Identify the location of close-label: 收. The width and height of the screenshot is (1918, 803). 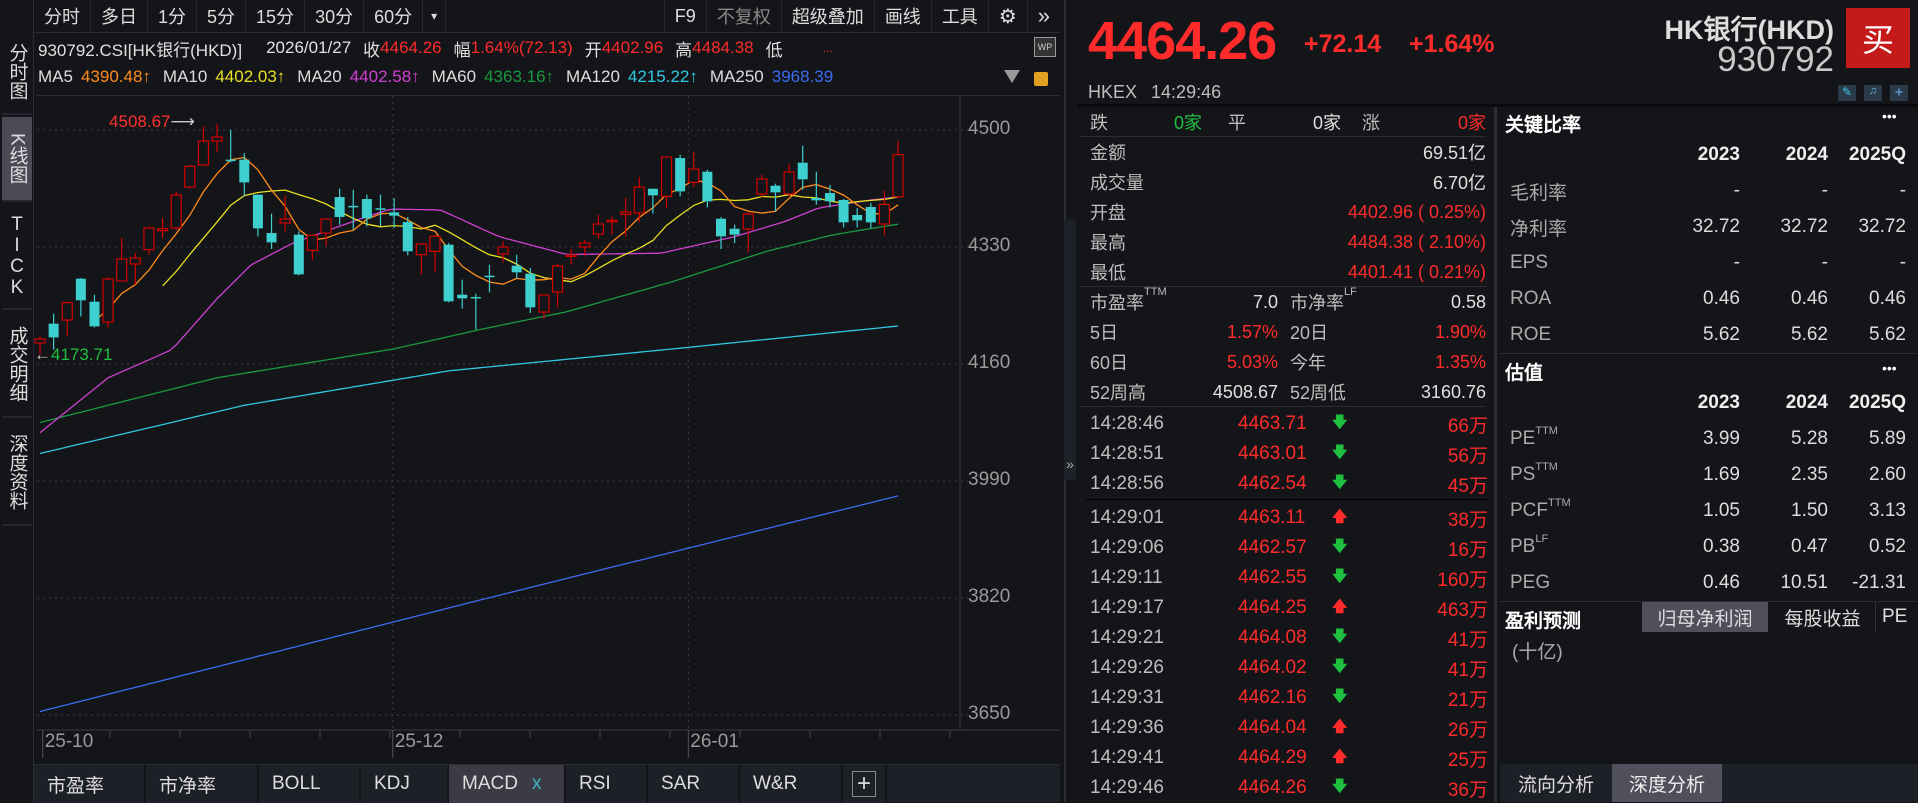
(372, 50).